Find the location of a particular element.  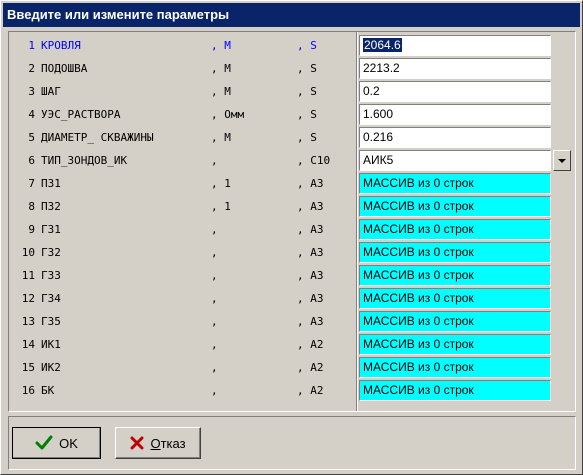

param-number: 1 is located at coordinates (31, 45).